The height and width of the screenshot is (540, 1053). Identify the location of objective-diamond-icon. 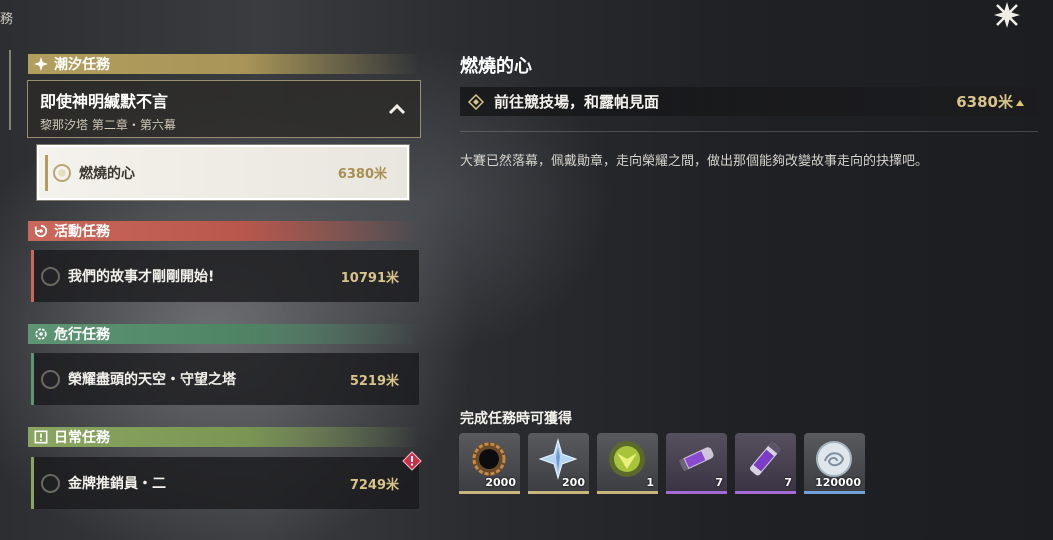
(476, 101).